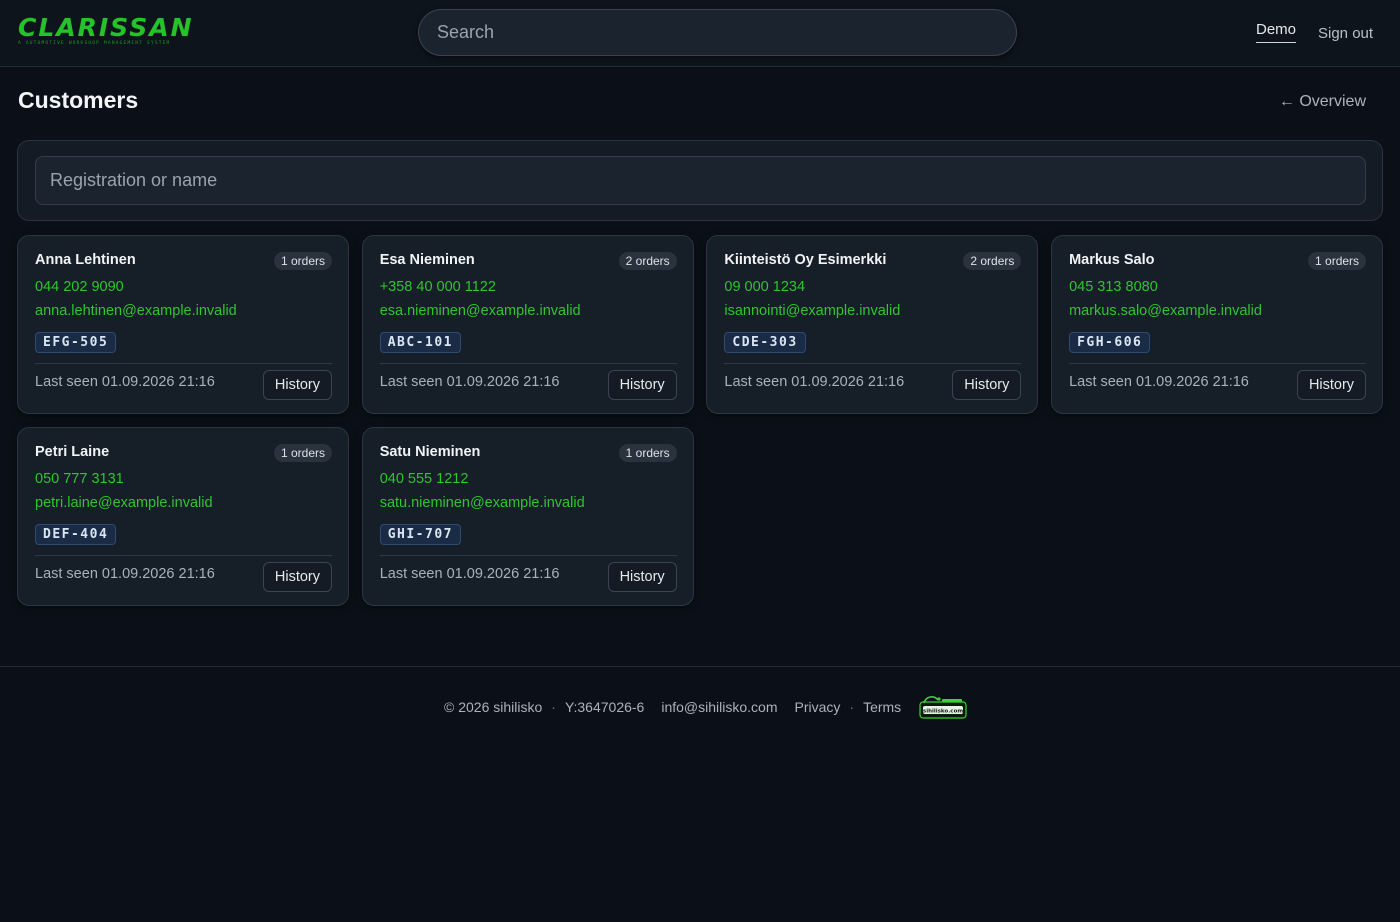  What do you see at coordinates (438, 287) in the screenshot?
I see `customer-phone-link: +358 40 000 1122` at bounding box center [438, 287].